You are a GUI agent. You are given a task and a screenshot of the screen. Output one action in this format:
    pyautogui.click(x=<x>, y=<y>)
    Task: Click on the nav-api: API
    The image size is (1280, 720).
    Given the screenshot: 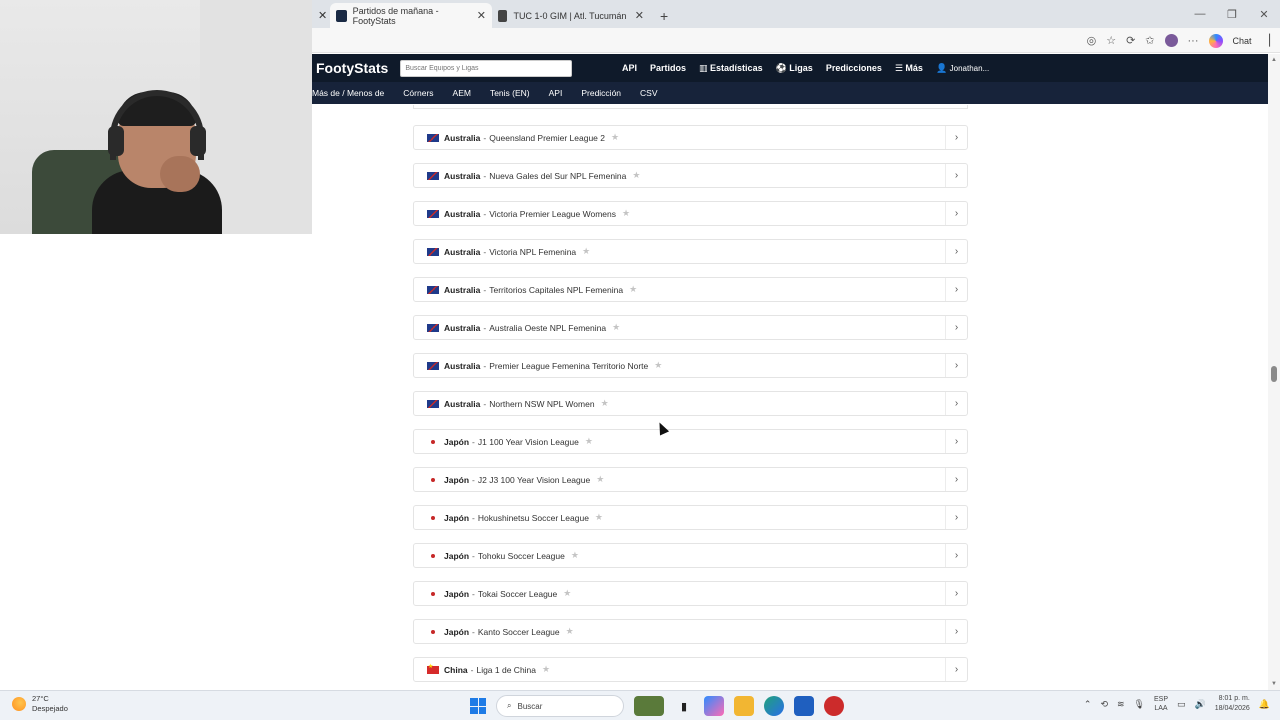 What is the action you would take?
    pyautogui.click(x=629, y=68)
    